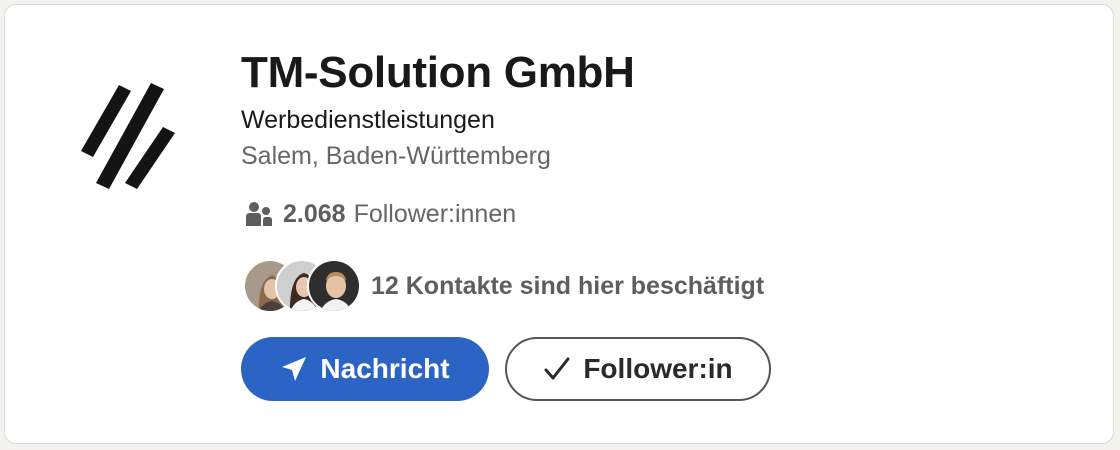 This screenshot has height=450, width=1120. What do you see at coordinates (294, 369) in the screenshot?
I see `send-icon` at bounding box center [294, 369].